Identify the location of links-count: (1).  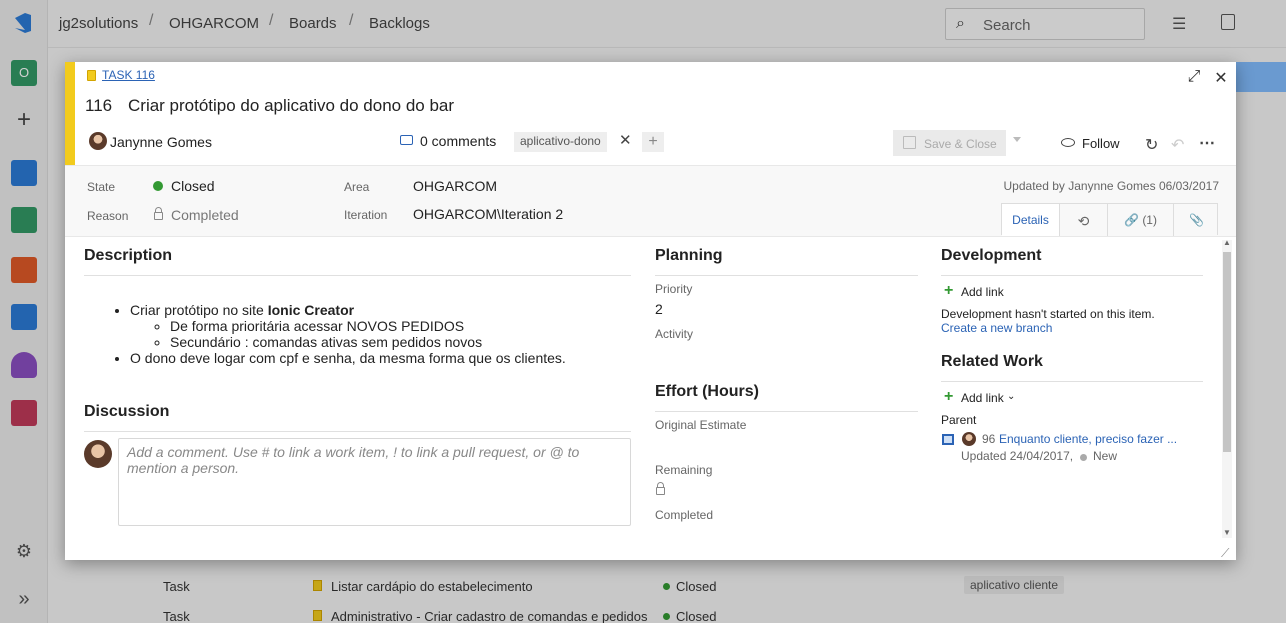
(1149, 220).